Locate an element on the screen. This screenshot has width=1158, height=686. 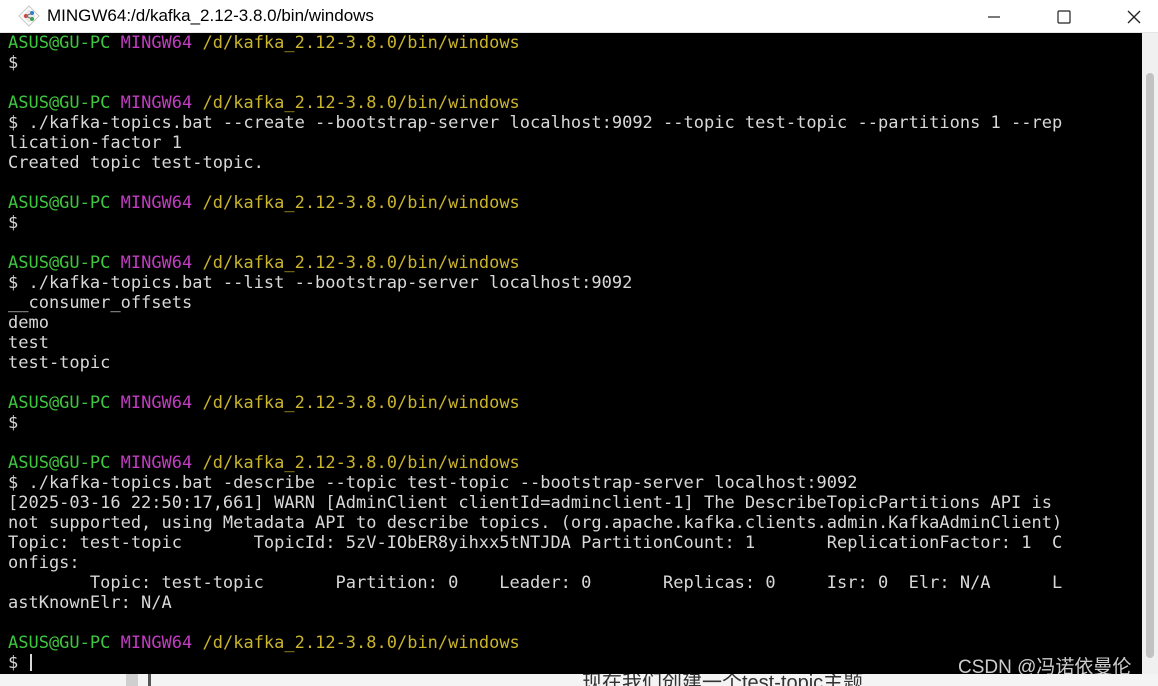
minimize-button is located at coordinates (994, 16).